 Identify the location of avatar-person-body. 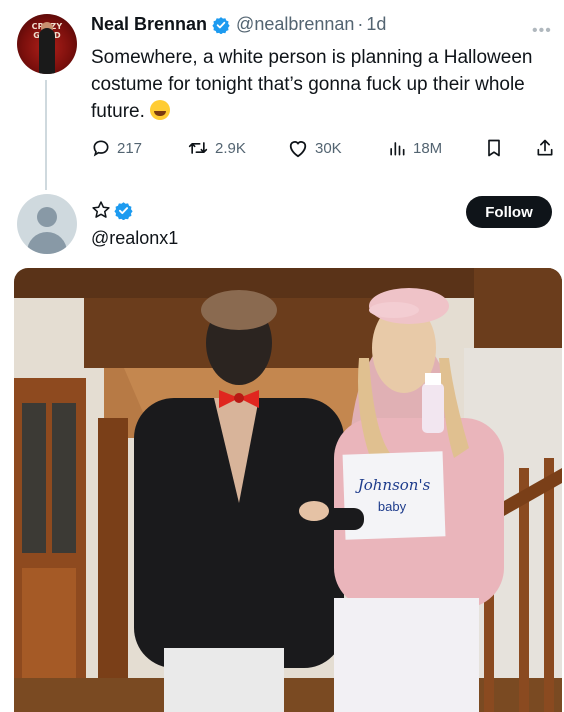
(47, 51).